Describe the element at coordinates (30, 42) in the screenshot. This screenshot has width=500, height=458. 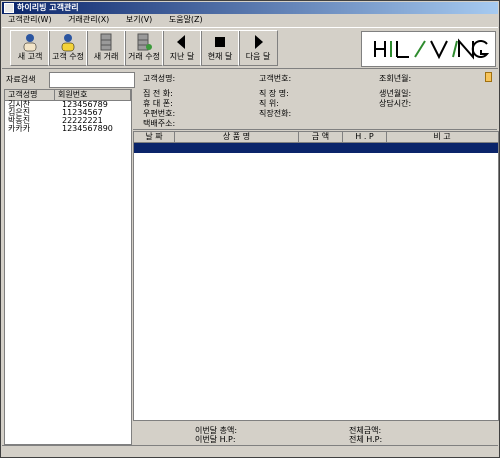
I see `person-icon` at that location.